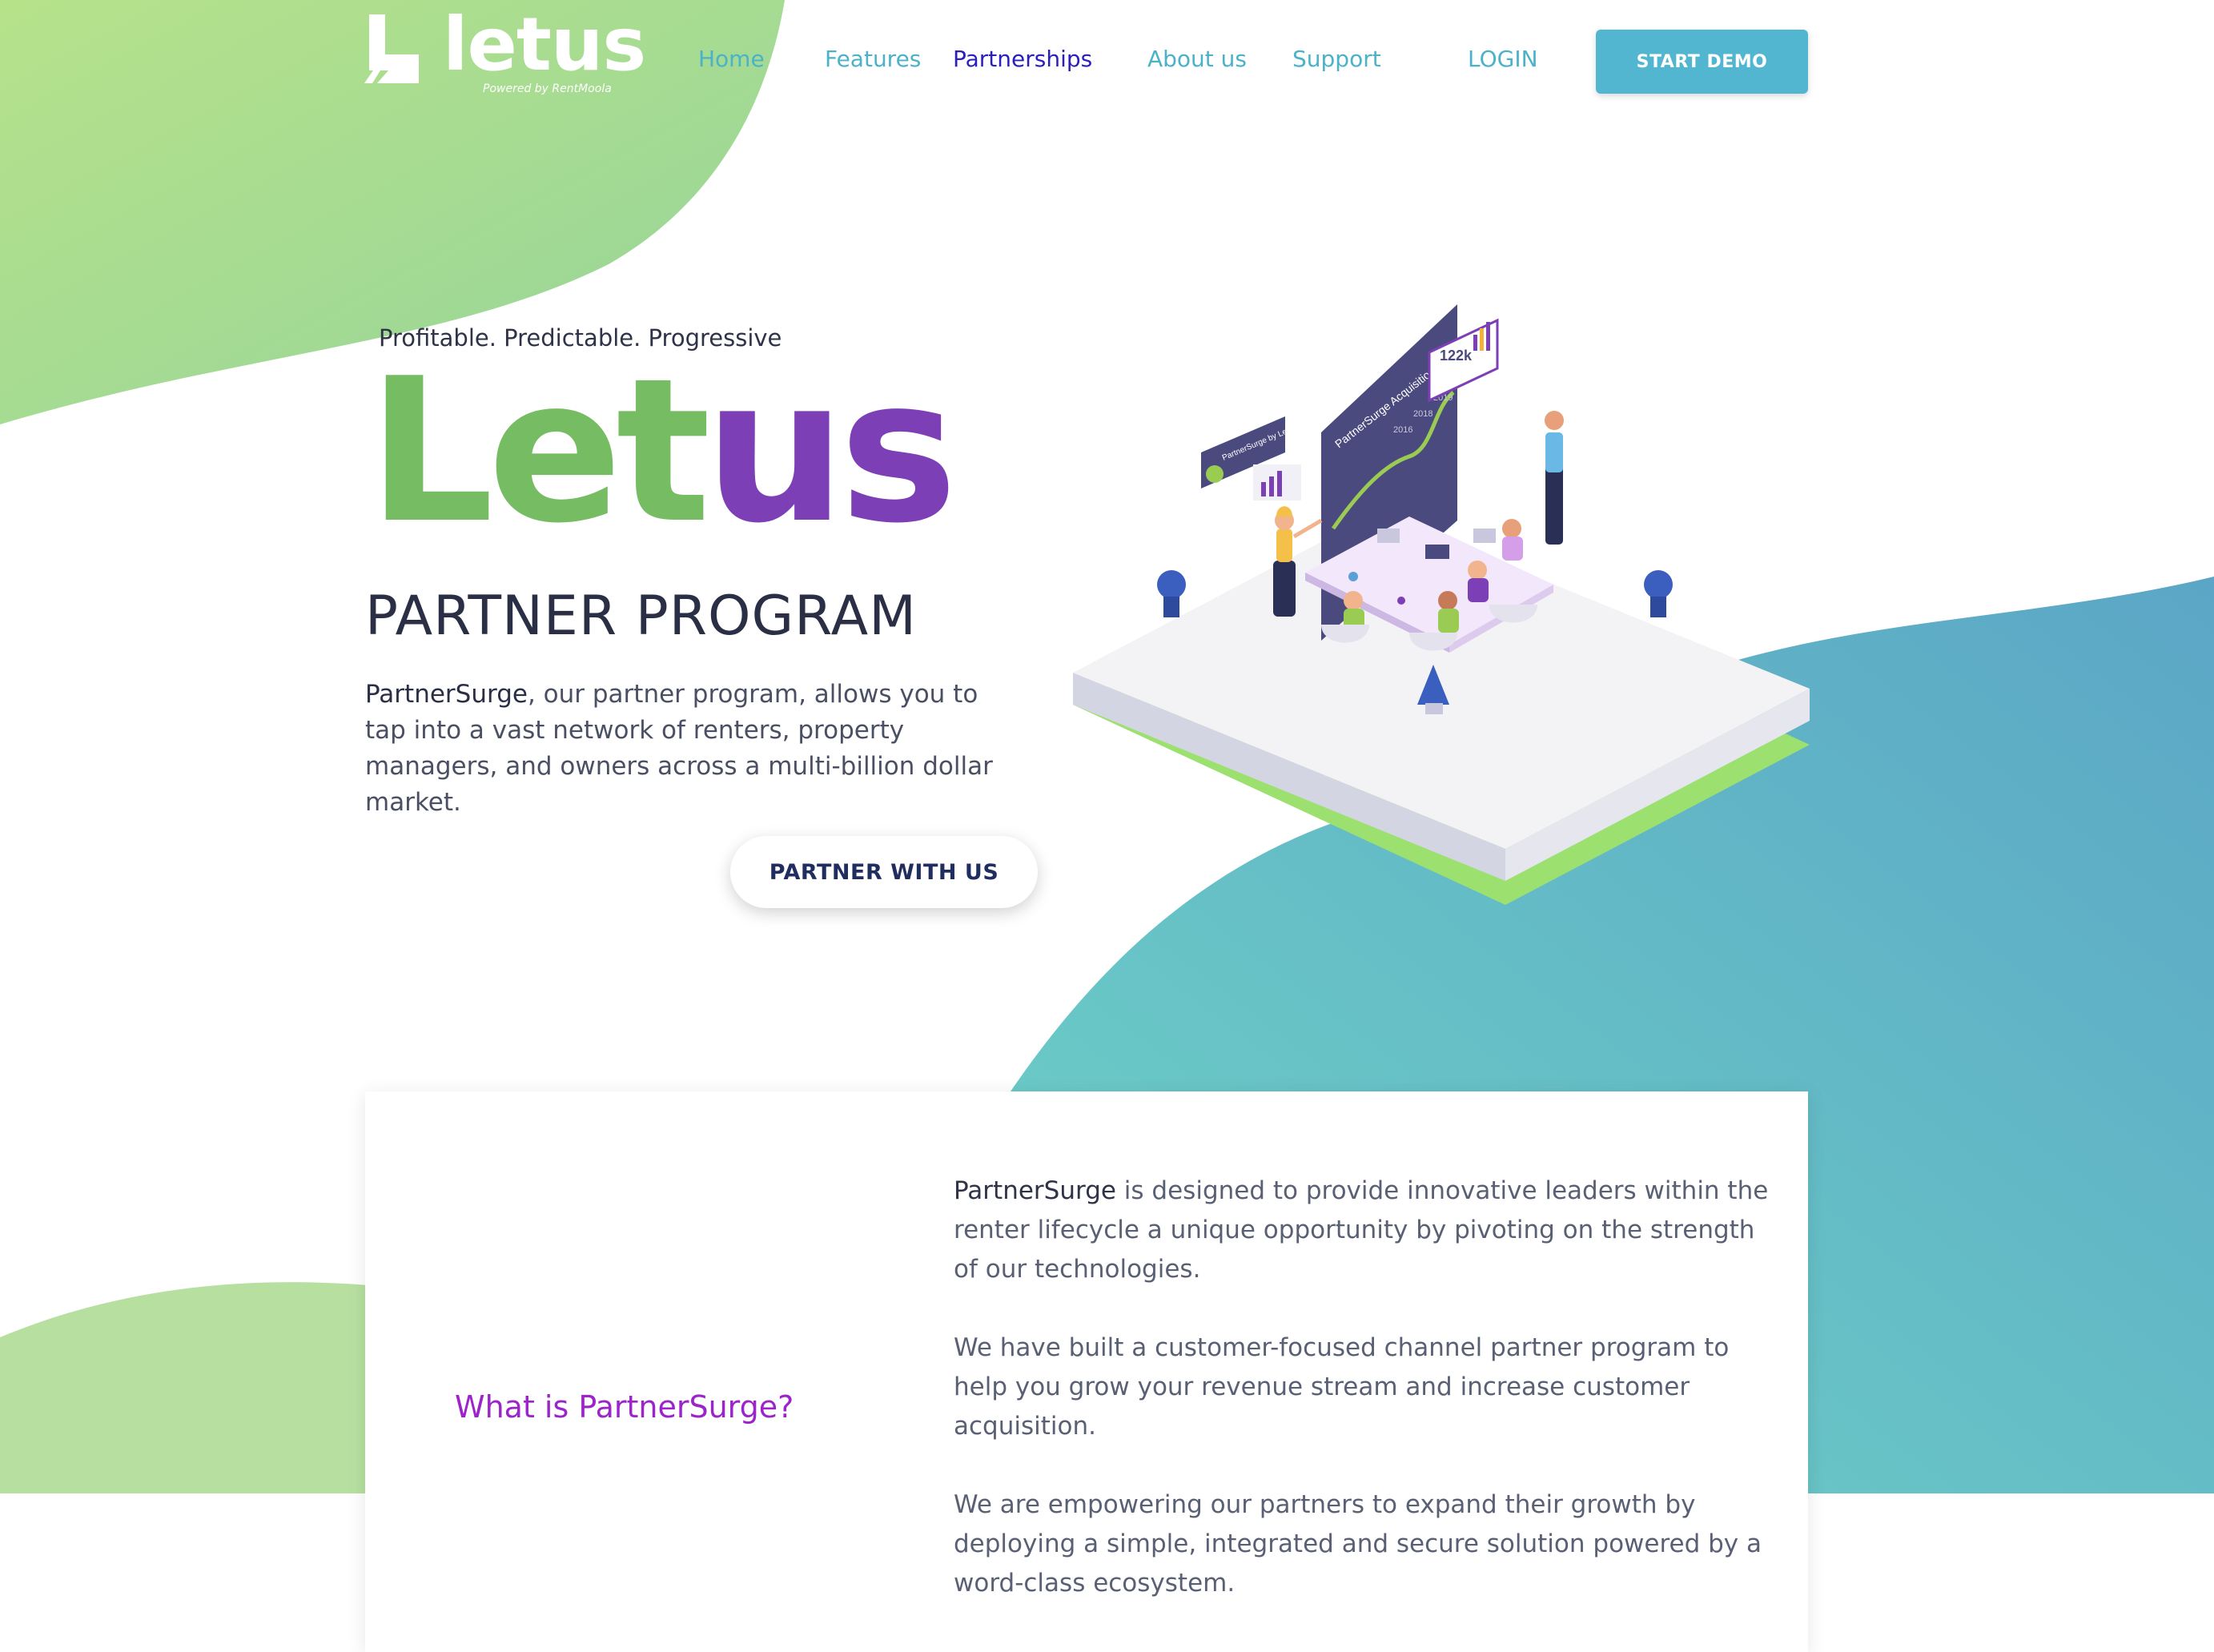 Image resolution: width=2214 pixels, height=1652 pixels. I want to click on brand-part-let: Let, so click(539, 452).